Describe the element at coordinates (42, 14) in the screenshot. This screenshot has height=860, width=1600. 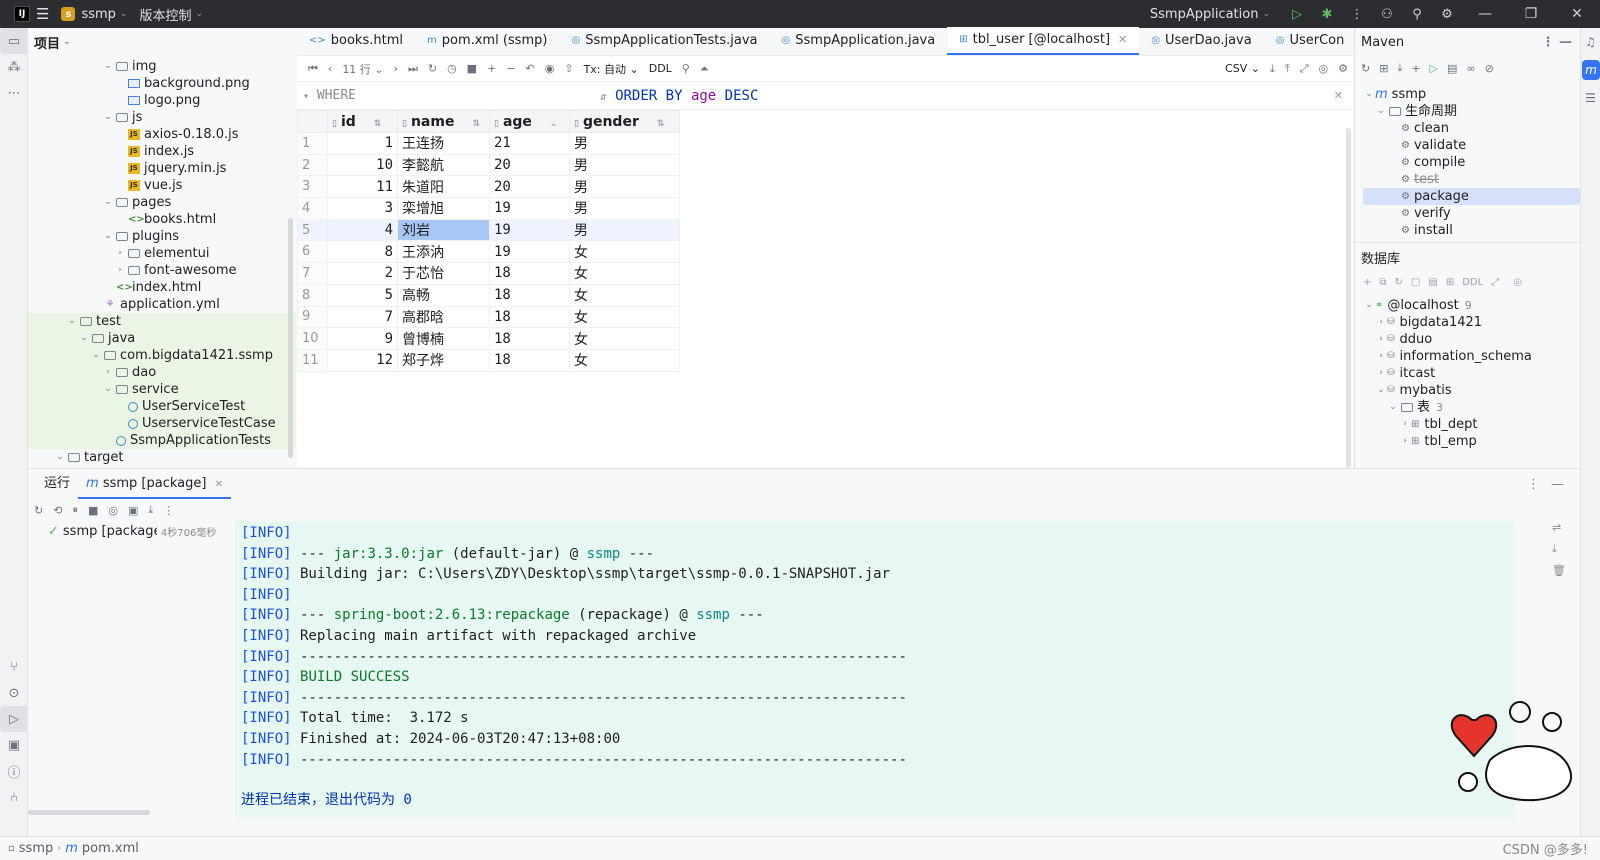
I see `hamburger-menu-icon: ☰` at that location.